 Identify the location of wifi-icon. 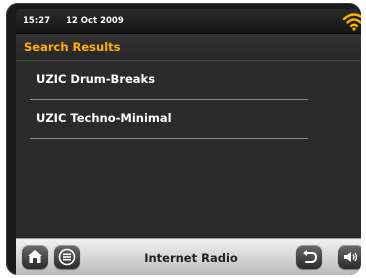
(351, 21).